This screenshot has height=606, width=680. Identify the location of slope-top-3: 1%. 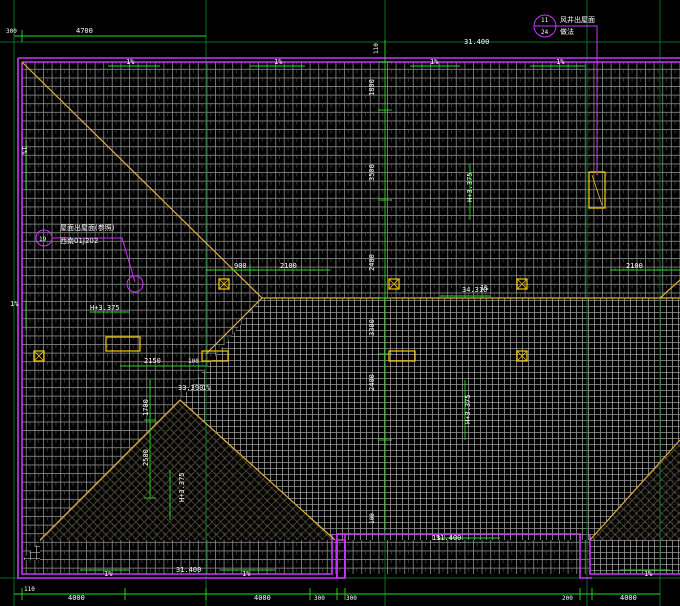
(434, 62).